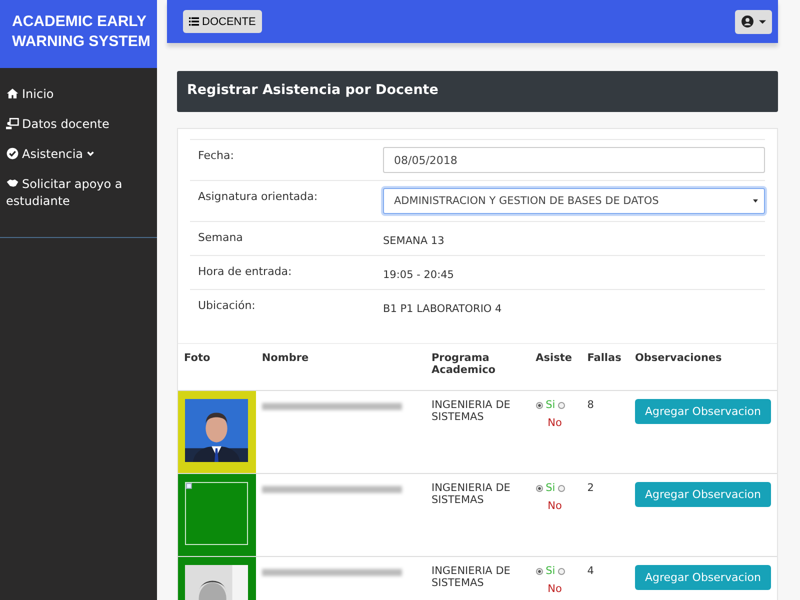 This screenshot has height=600, width=800. Describe the element at coordinates (574, 201) in the screenshot. I see `subject-select: ADMINISTRACION Y GESTION DE BASES DE DATOS` at that location.